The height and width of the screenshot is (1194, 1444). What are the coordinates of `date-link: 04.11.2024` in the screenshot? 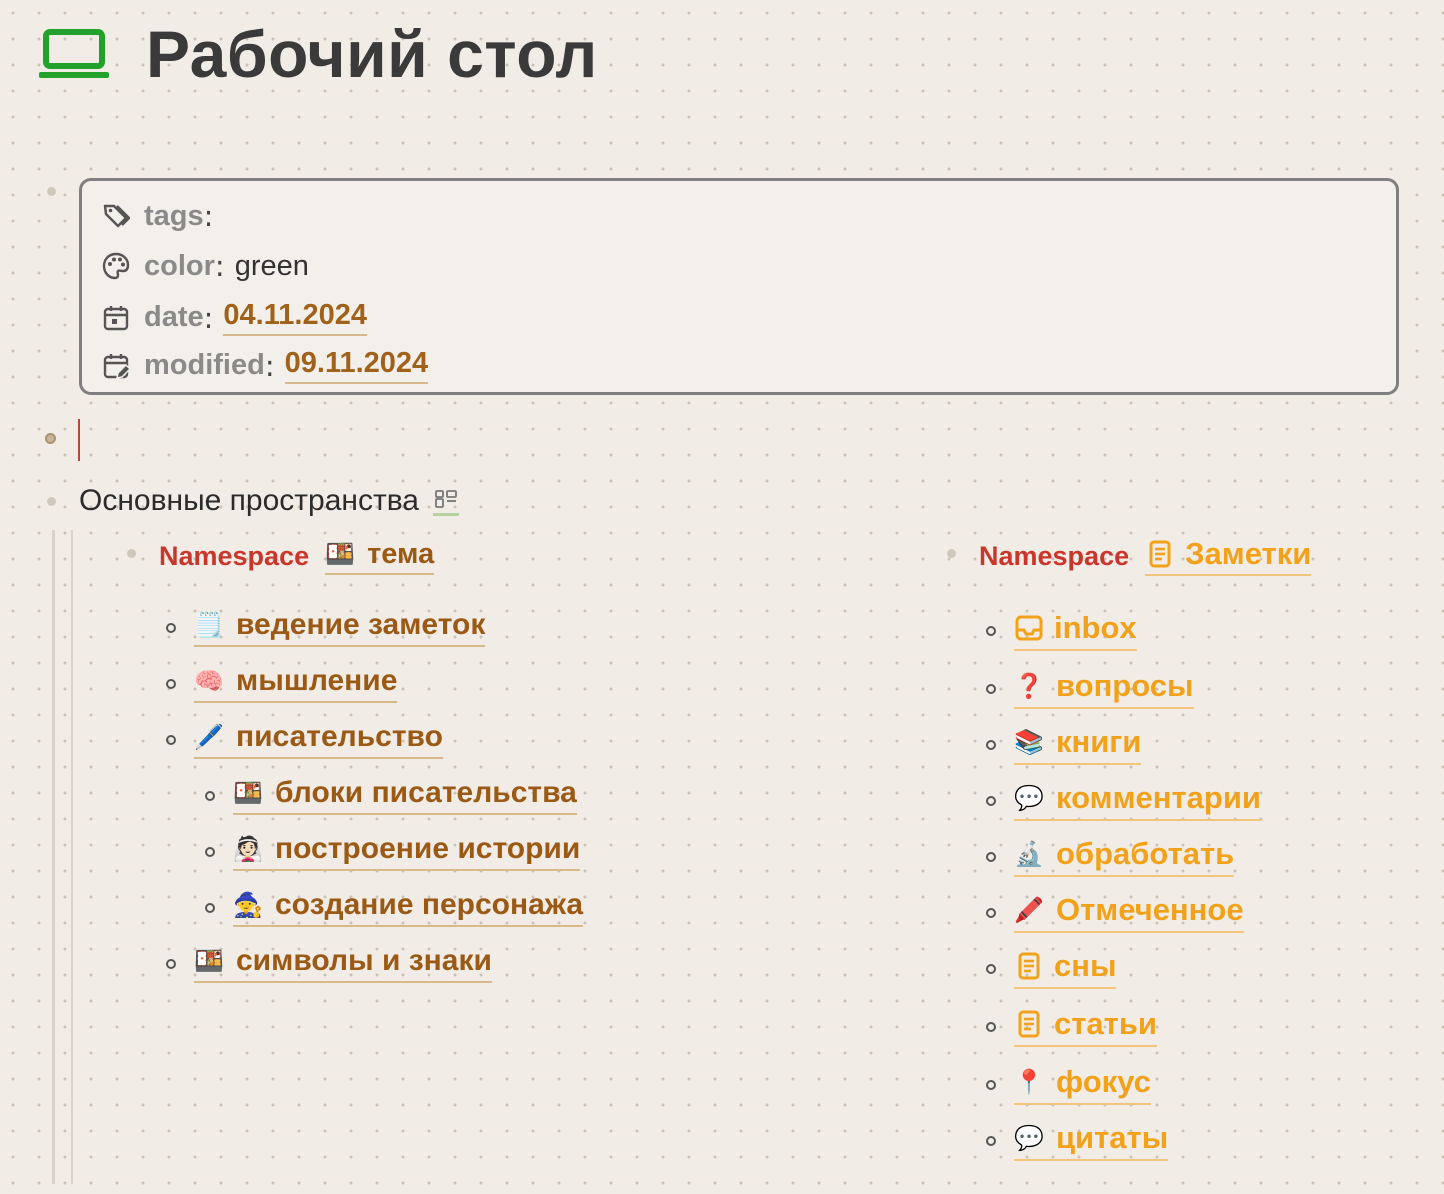 It's located at (295, 317).